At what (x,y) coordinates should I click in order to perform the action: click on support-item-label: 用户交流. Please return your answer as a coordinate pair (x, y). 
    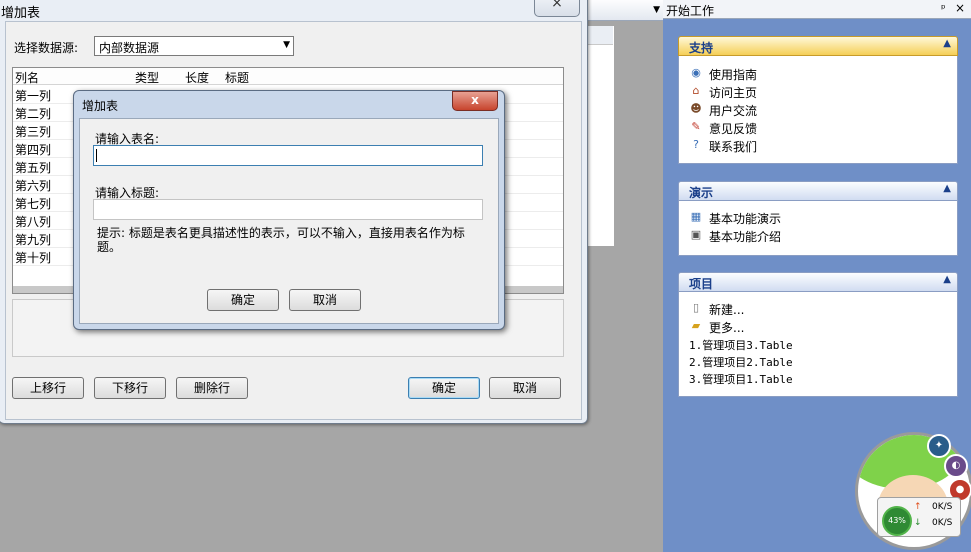
    Looking at the image, I should click on (733, 111).